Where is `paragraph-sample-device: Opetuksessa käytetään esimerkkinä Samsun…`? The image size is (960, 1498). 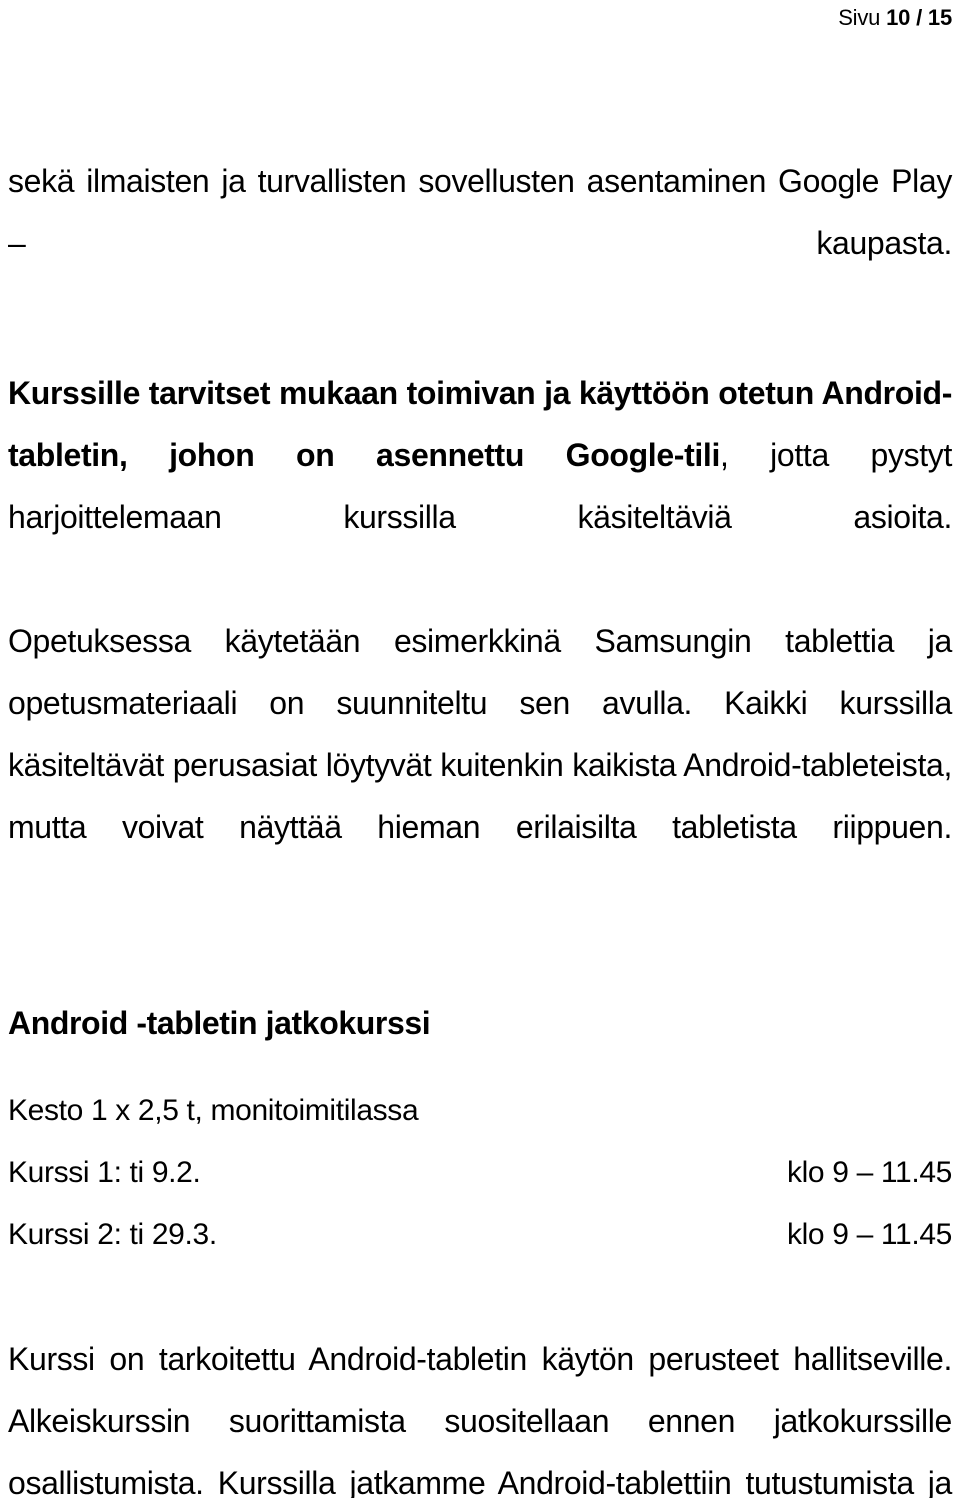 paragraph-sample-device: Opetuksessa käytetään esimerkkinä Samsun… is located at coordinates (480, 734).